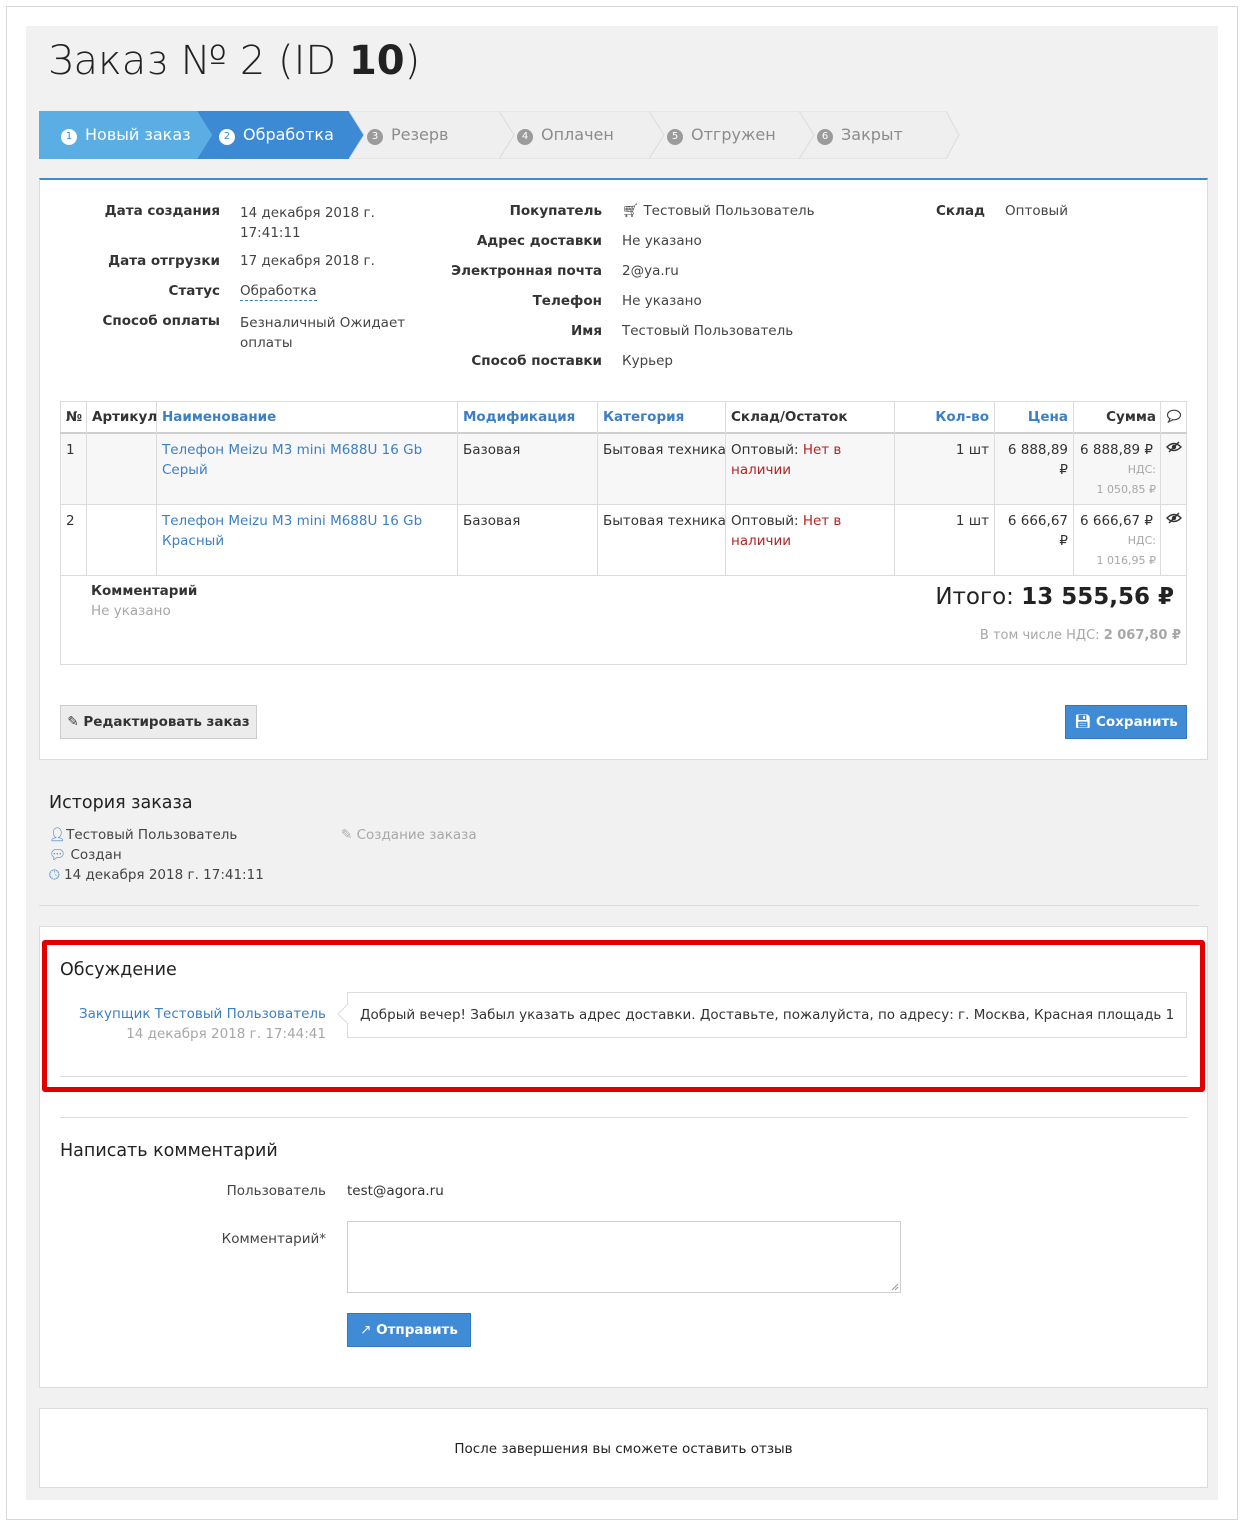  What do you see at coordinates (1131, 417) in the screenshot?
I see `col-header-sum: Сумма` at bounding box center [1131, 417].